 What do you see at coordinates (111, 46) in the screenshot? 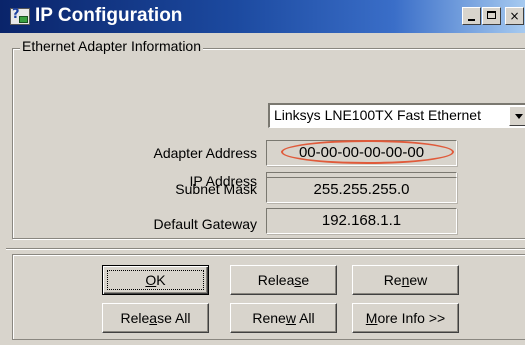
I see `group-label: Ethernet Adapter Information` at bounding box center [111, 46].